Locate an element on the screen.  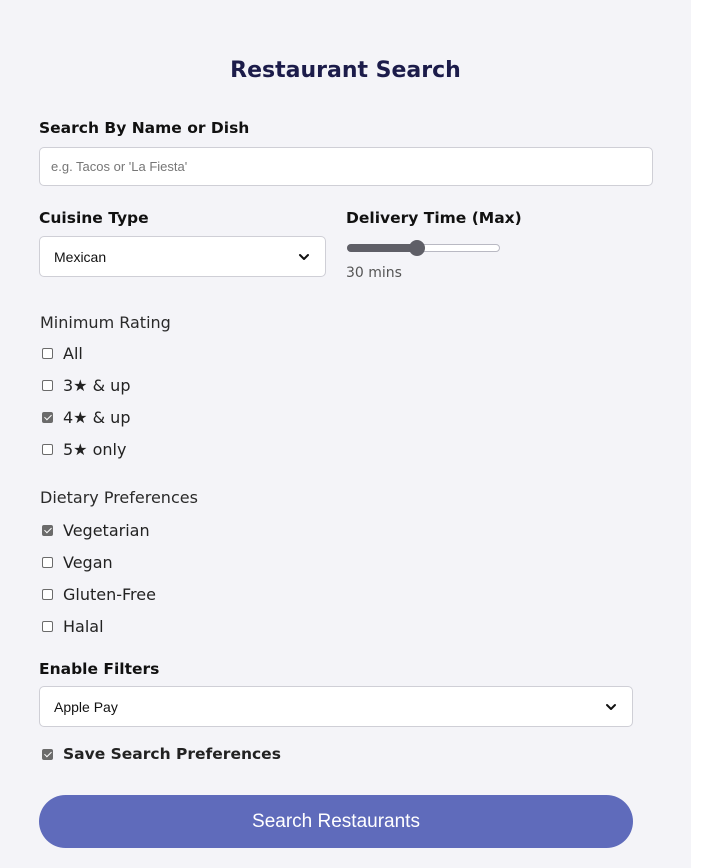
dietary-option-vegetarian: Vegetarian is located at coordinates (96, 530).